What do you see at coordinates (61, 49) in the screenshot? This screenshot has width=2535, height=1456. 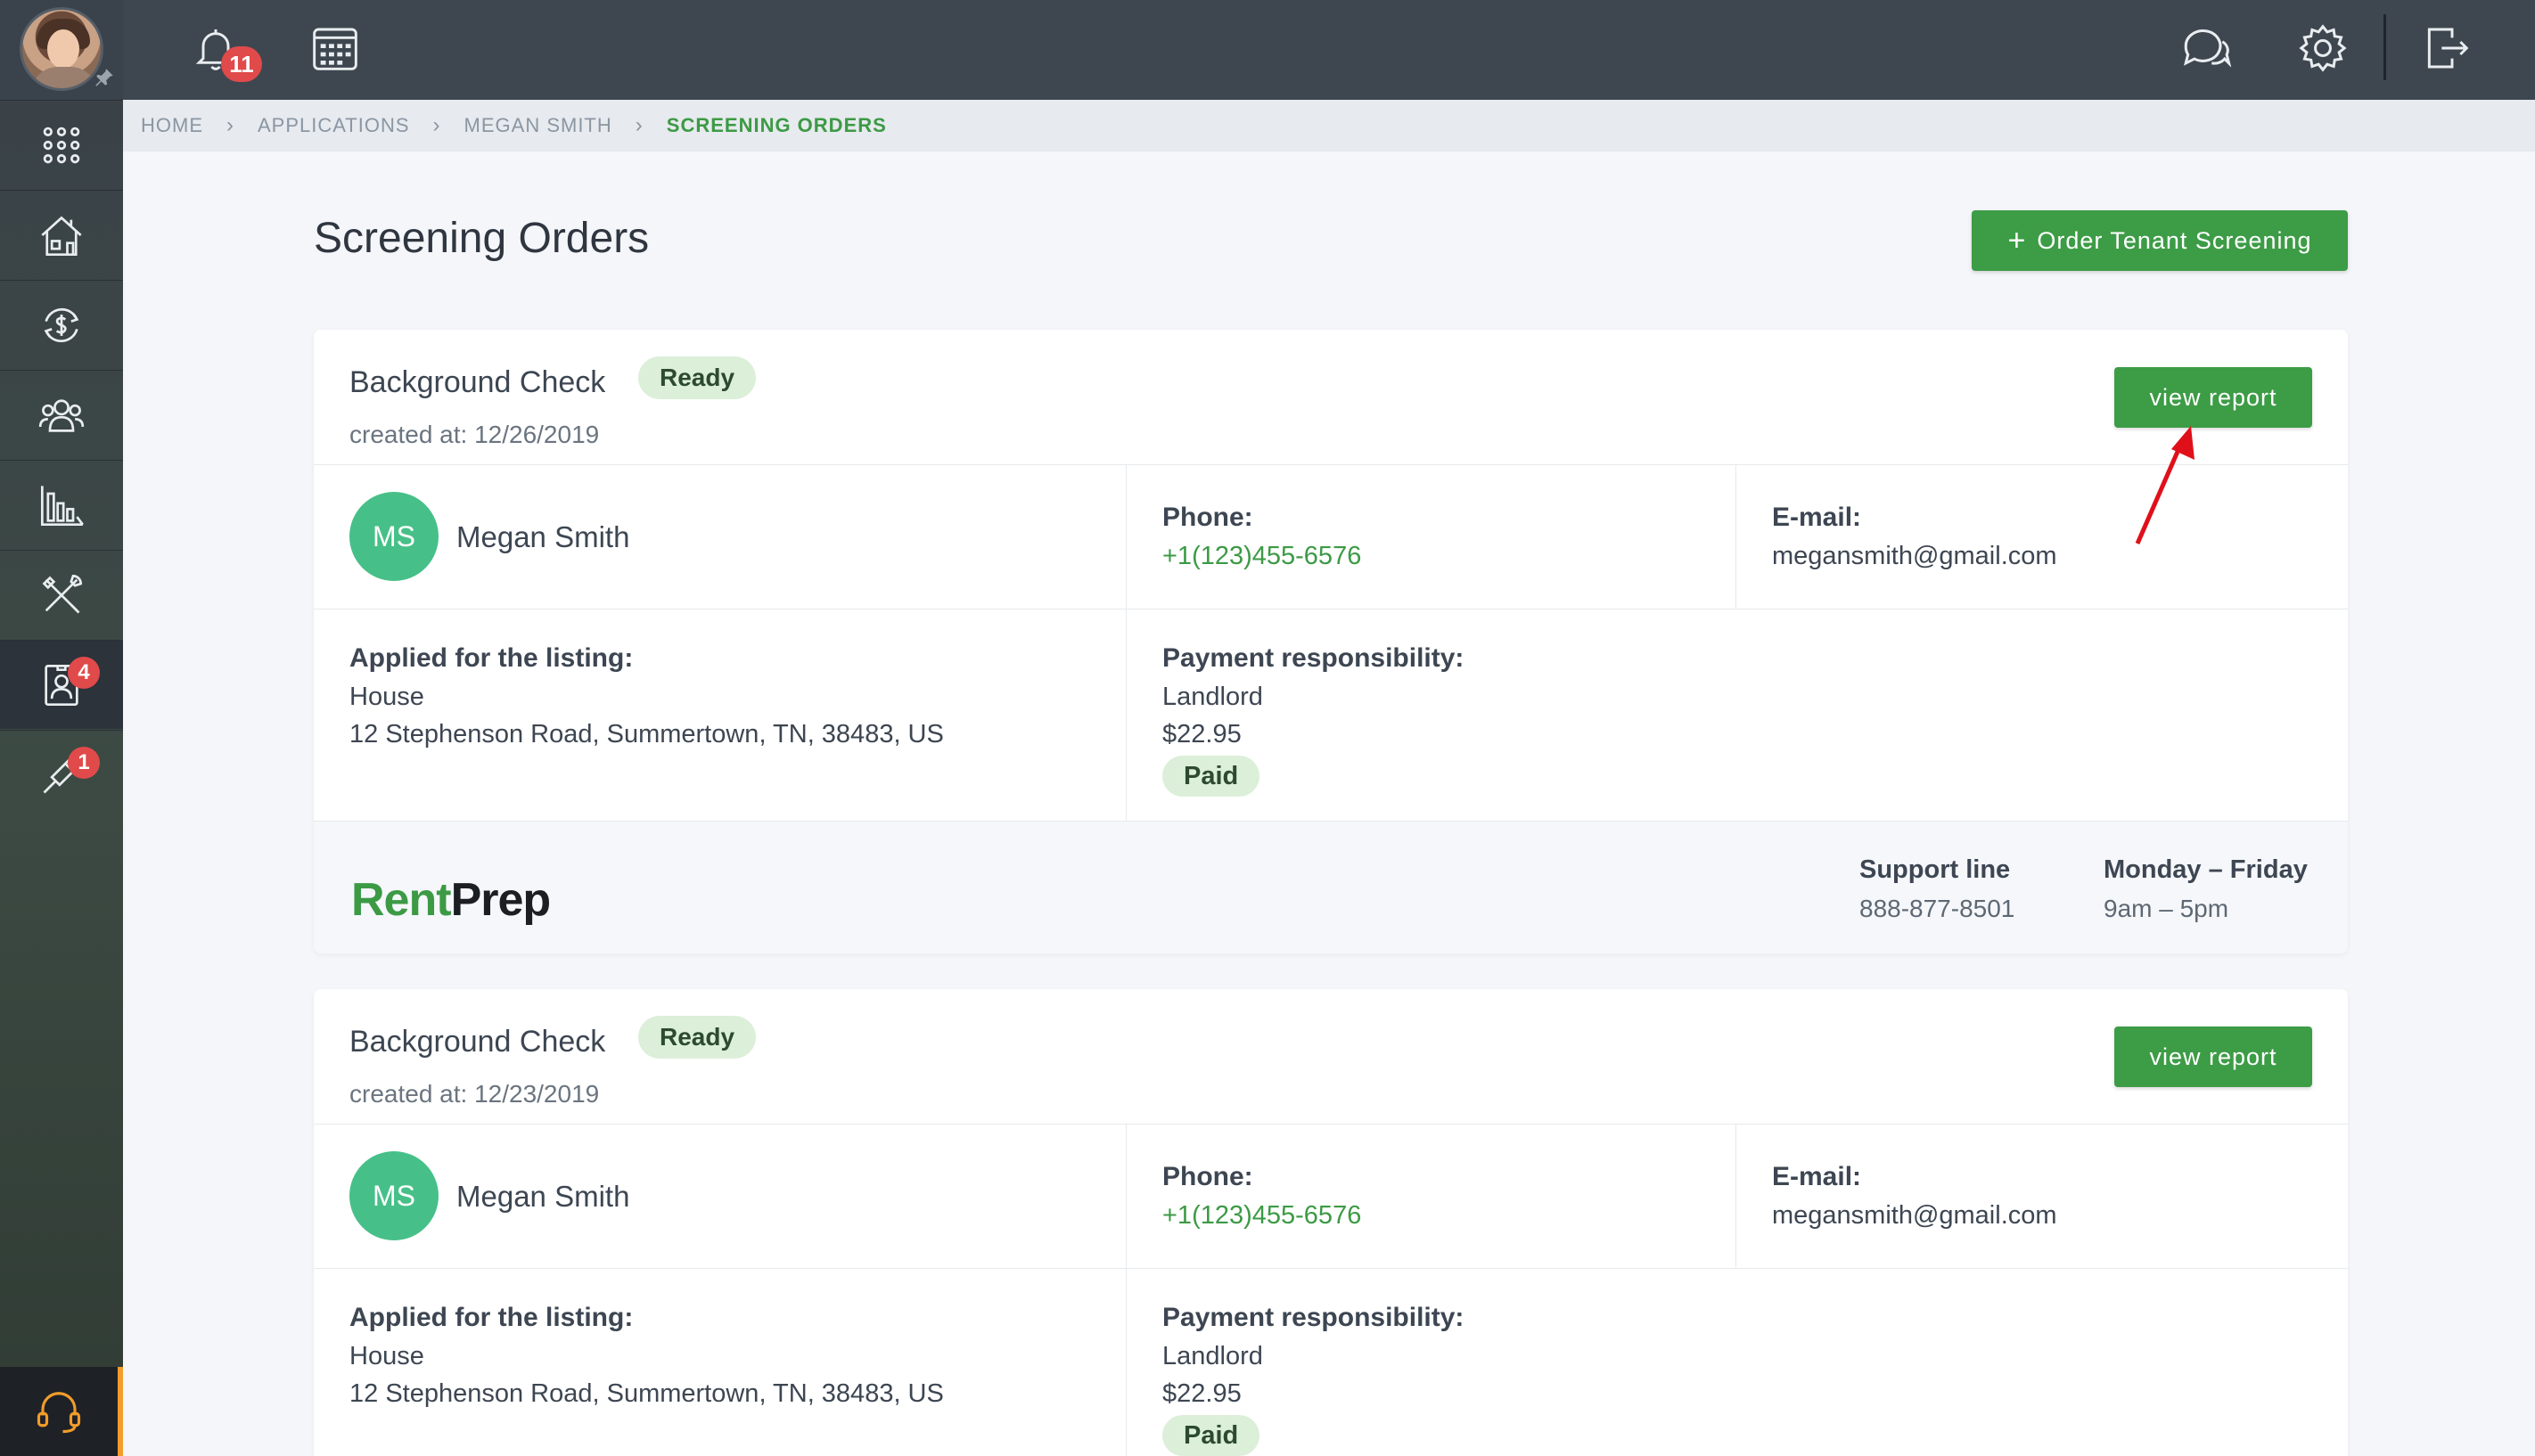 I see `avatar` at bounding box center [61, 49].